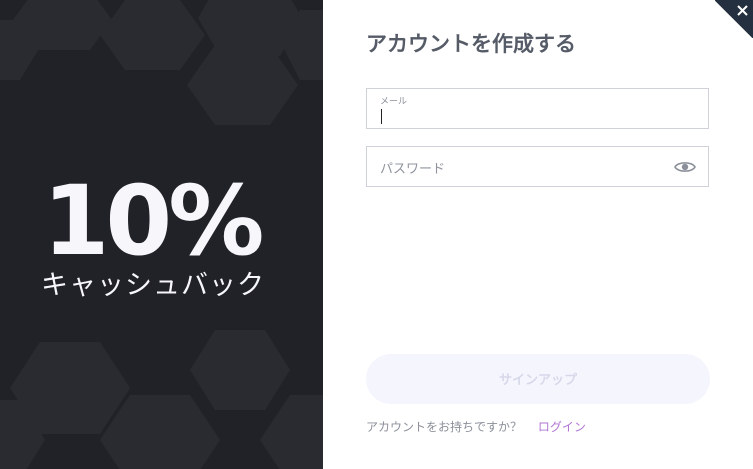 This screenshot has height=469, width=753. Describe the element at coordinates (381, 116) in the screenshot. I see `text-caret` at that location.